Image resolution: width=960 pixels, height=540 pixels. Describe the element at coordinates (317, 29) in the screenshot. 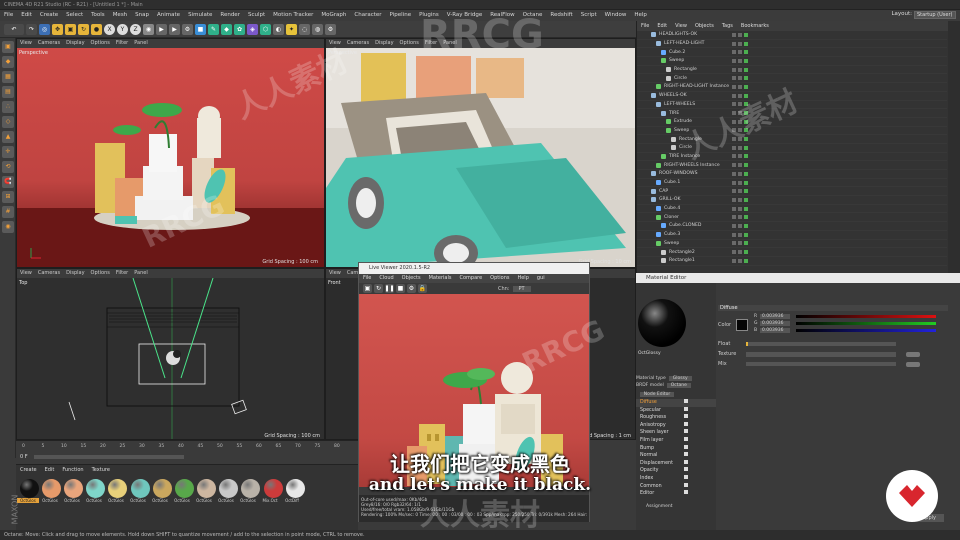

I see `octane-live-icon: ◍` at that location.